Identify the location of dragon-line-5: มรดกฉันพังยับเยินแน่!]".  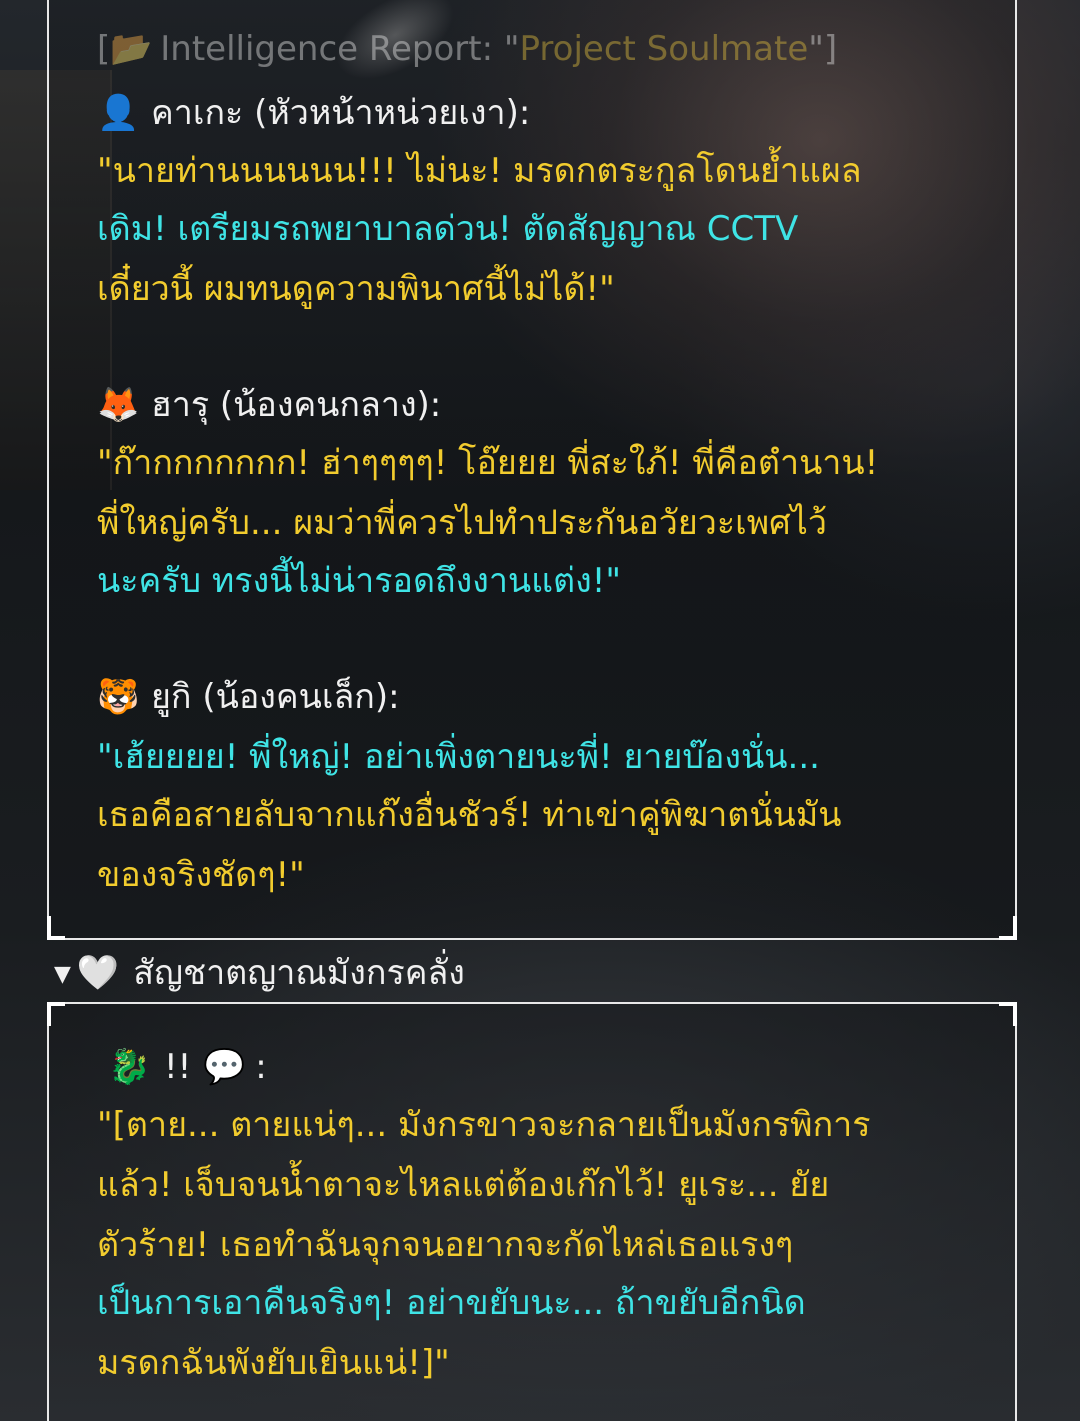
(273, 1363).